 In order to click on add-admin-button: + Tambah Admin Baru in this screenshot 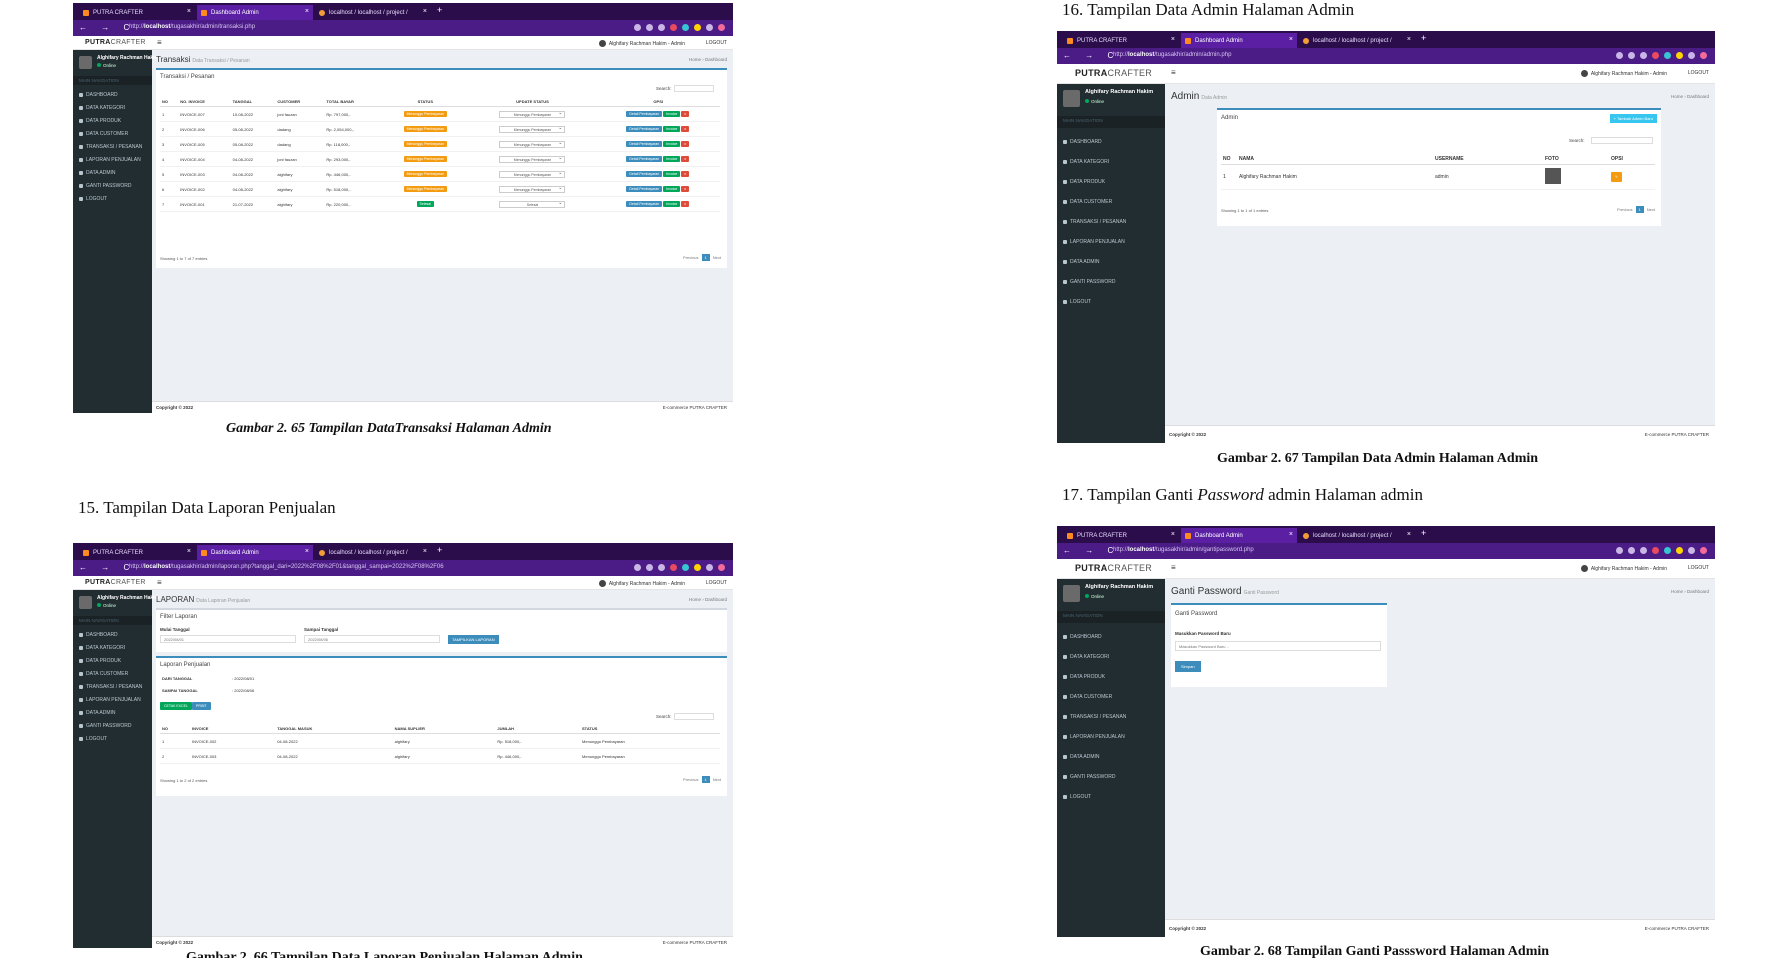, I will do `click(1633, 118)`.